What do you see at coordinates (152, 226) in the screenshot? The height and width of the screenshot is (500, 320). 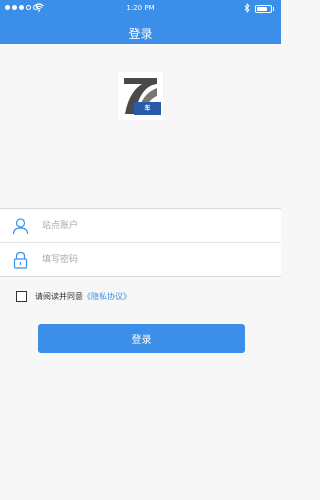 I see `account-input` at bounding box center [152, 226].